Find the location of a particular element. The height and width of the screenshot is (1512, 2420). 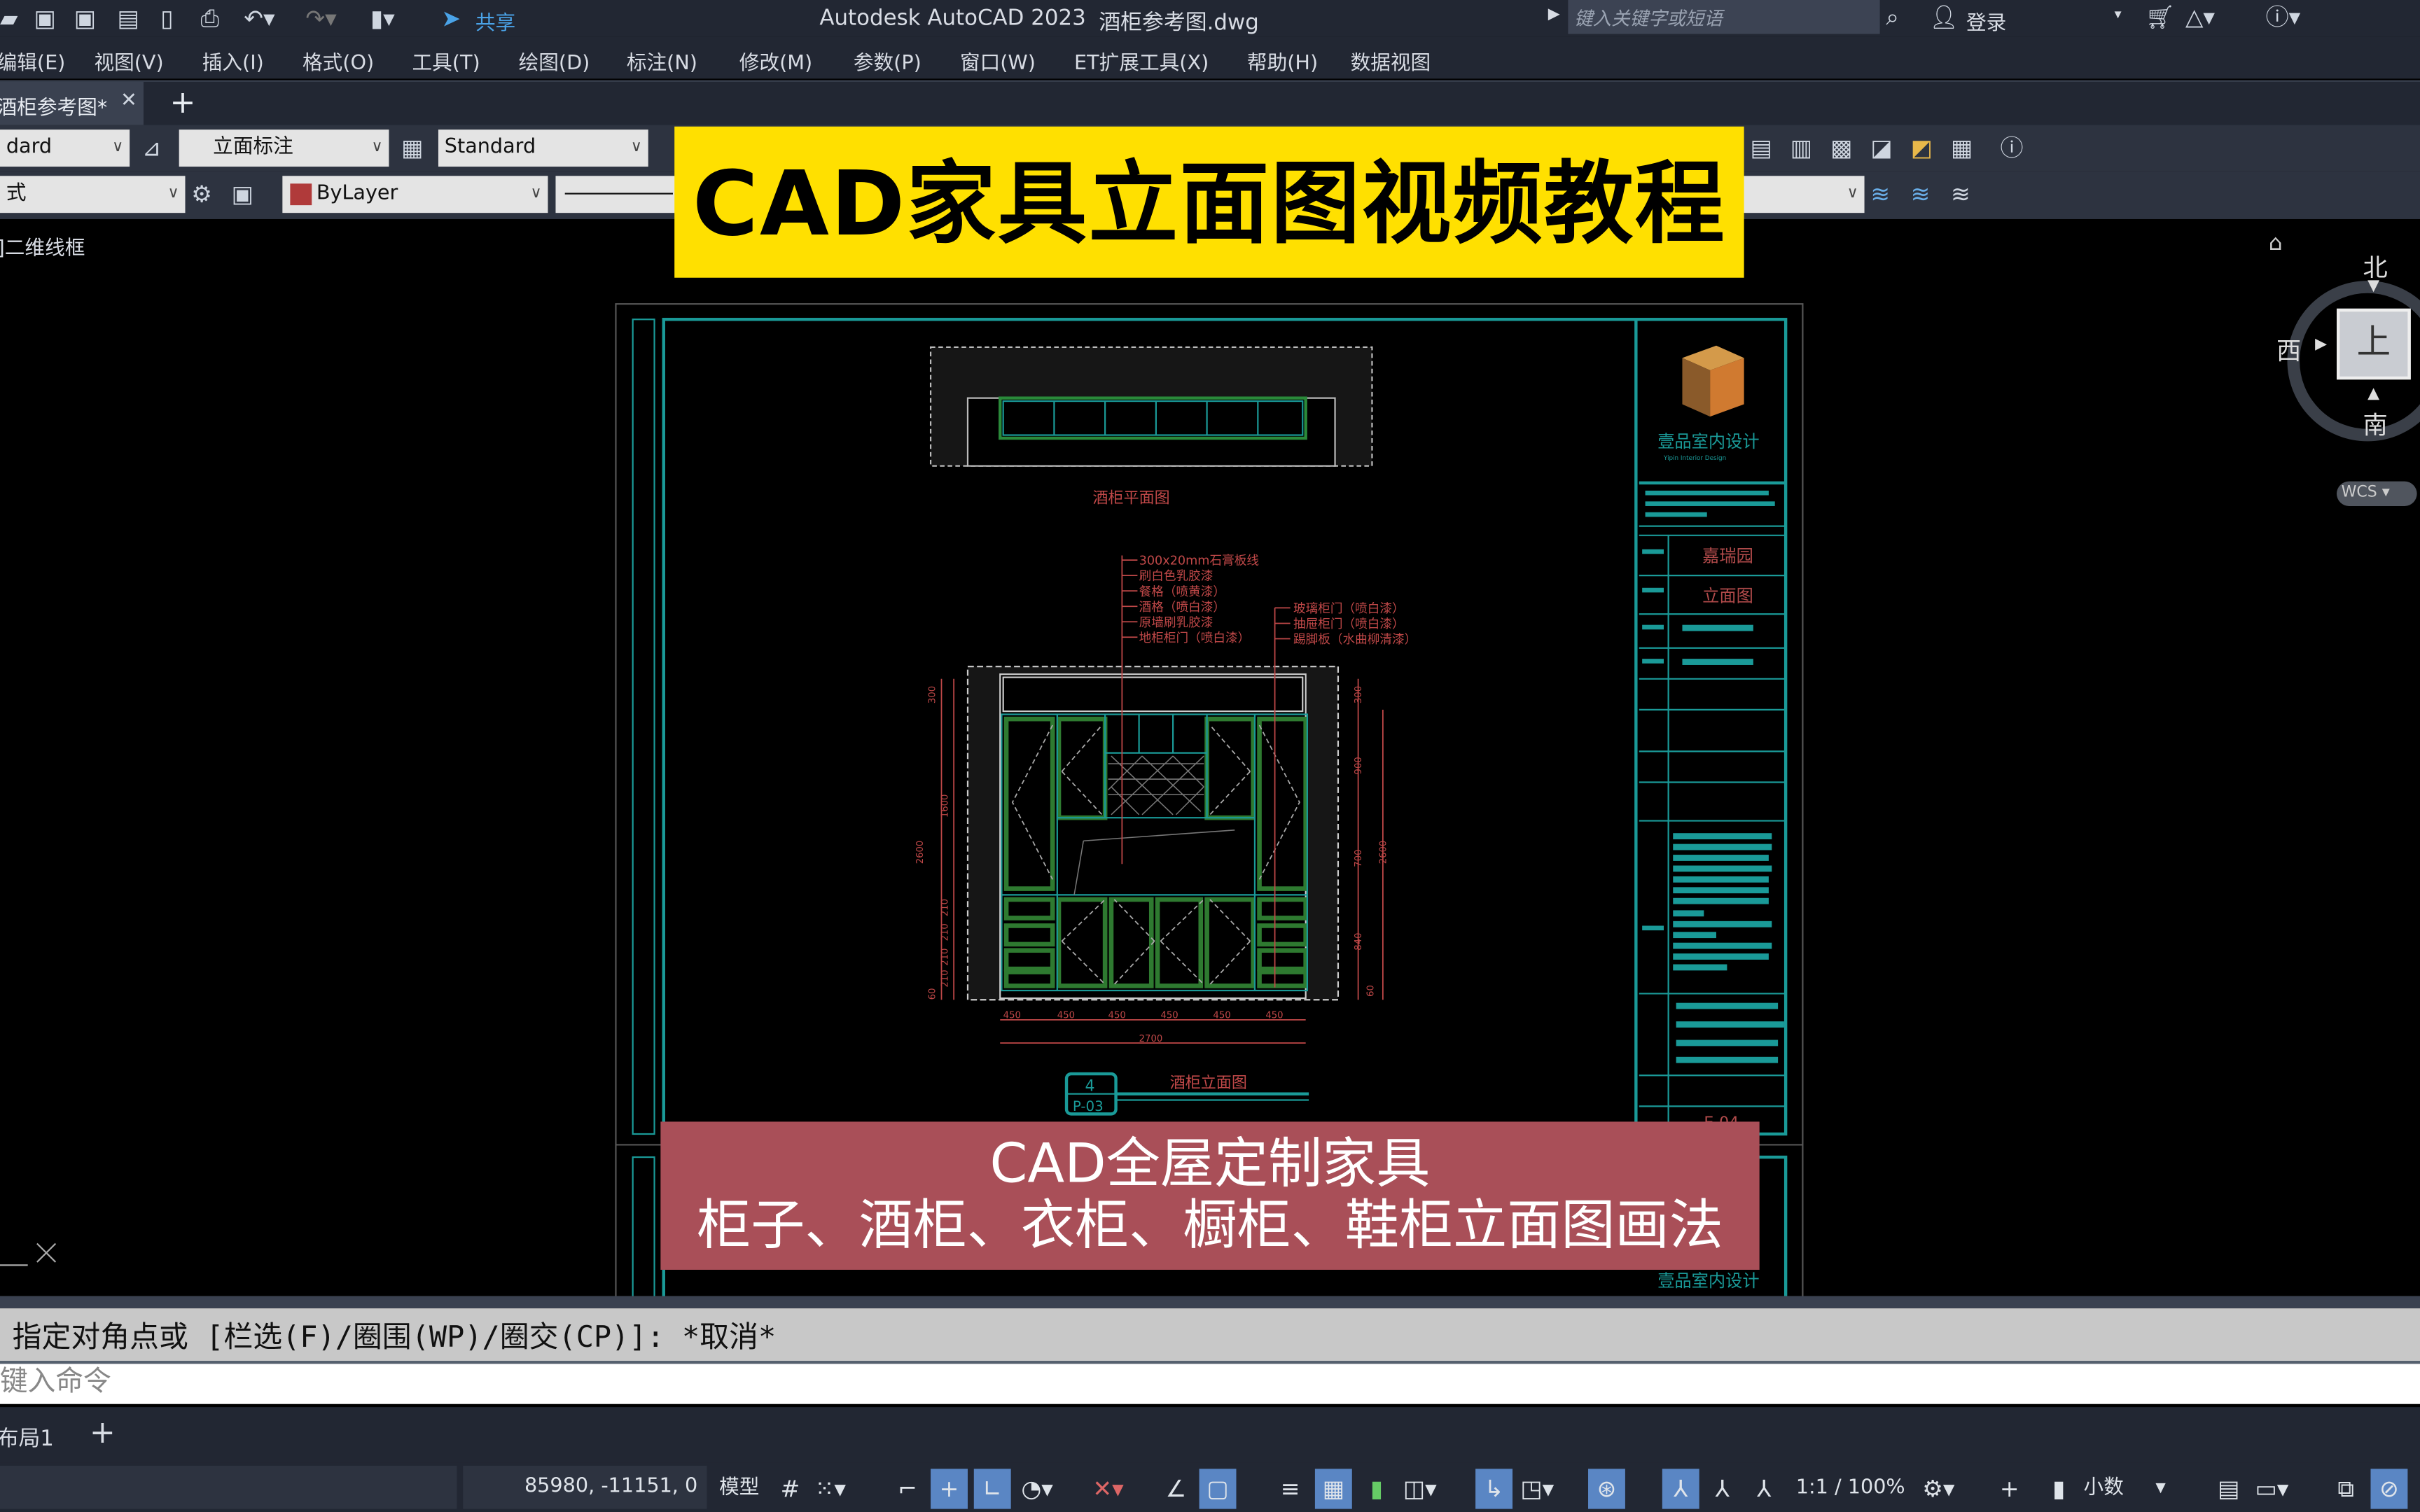

dim-bottom-5: 450 is located at coordinates (1221, 1016).